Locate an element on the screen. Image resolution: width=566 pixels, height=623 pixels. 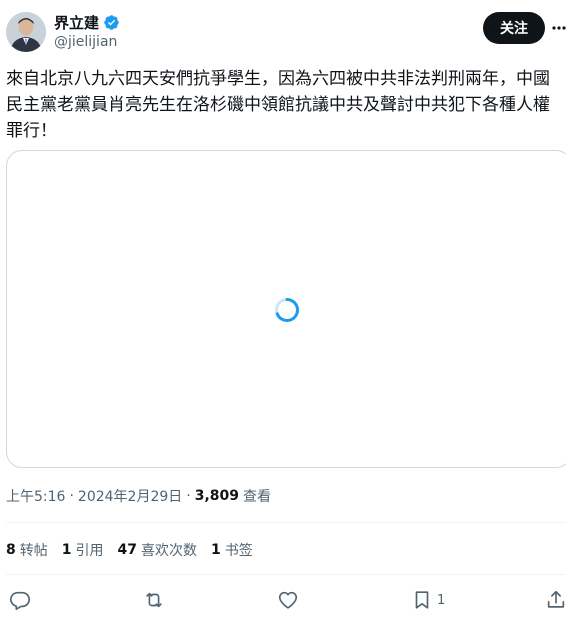
loading-spinner-icon is located at coordinates (287, 310).